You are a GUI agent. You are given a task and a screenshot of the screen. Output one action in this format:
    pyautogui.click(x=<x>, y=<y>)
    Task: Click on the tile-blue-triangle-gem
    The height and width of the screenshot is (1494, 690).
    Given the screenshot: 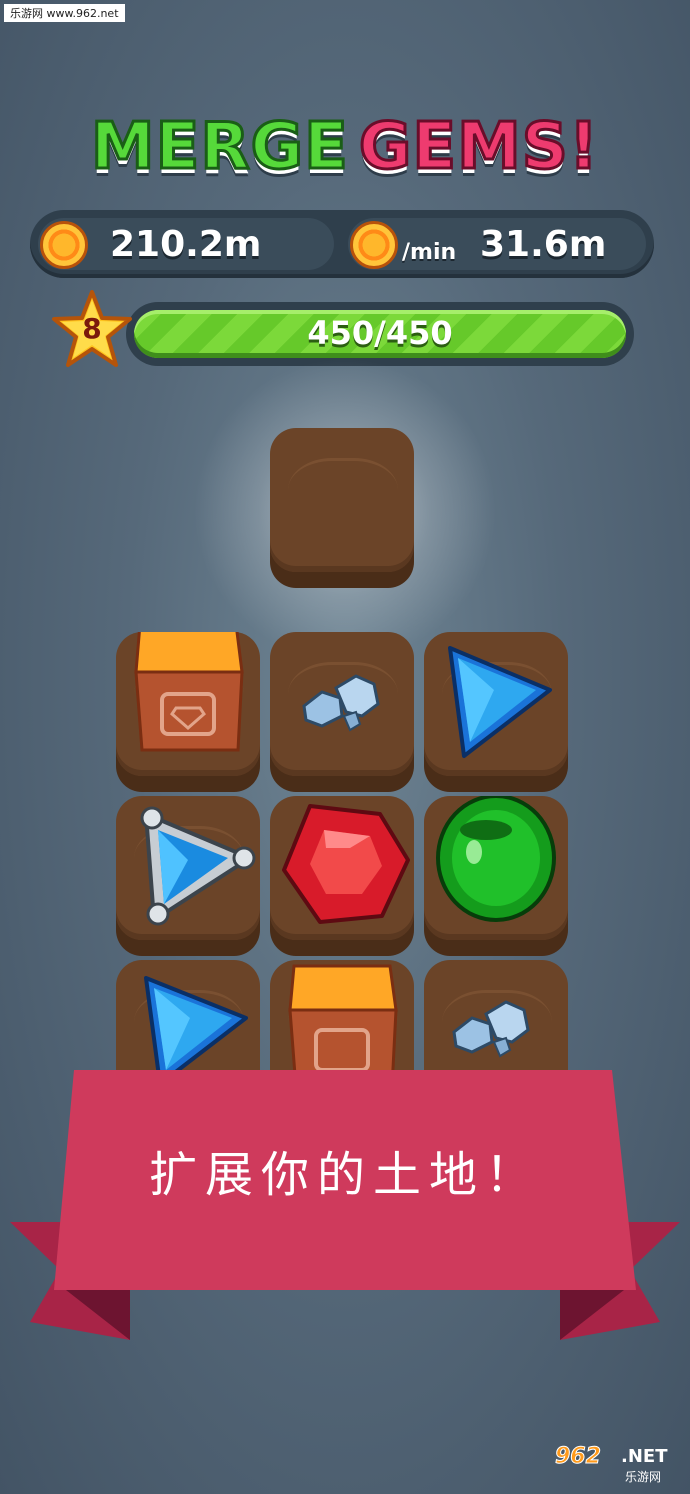 What is the action you would take?
    pyautogui.click(x=496, y=712)
    